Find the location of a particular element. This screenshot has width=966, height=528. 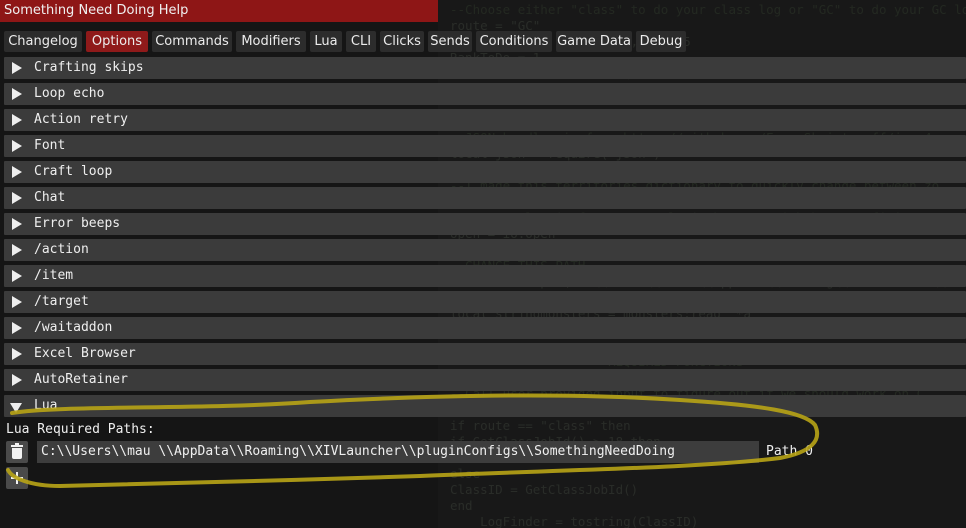

section-label: Craft loop is located at coordinates (73, 171).